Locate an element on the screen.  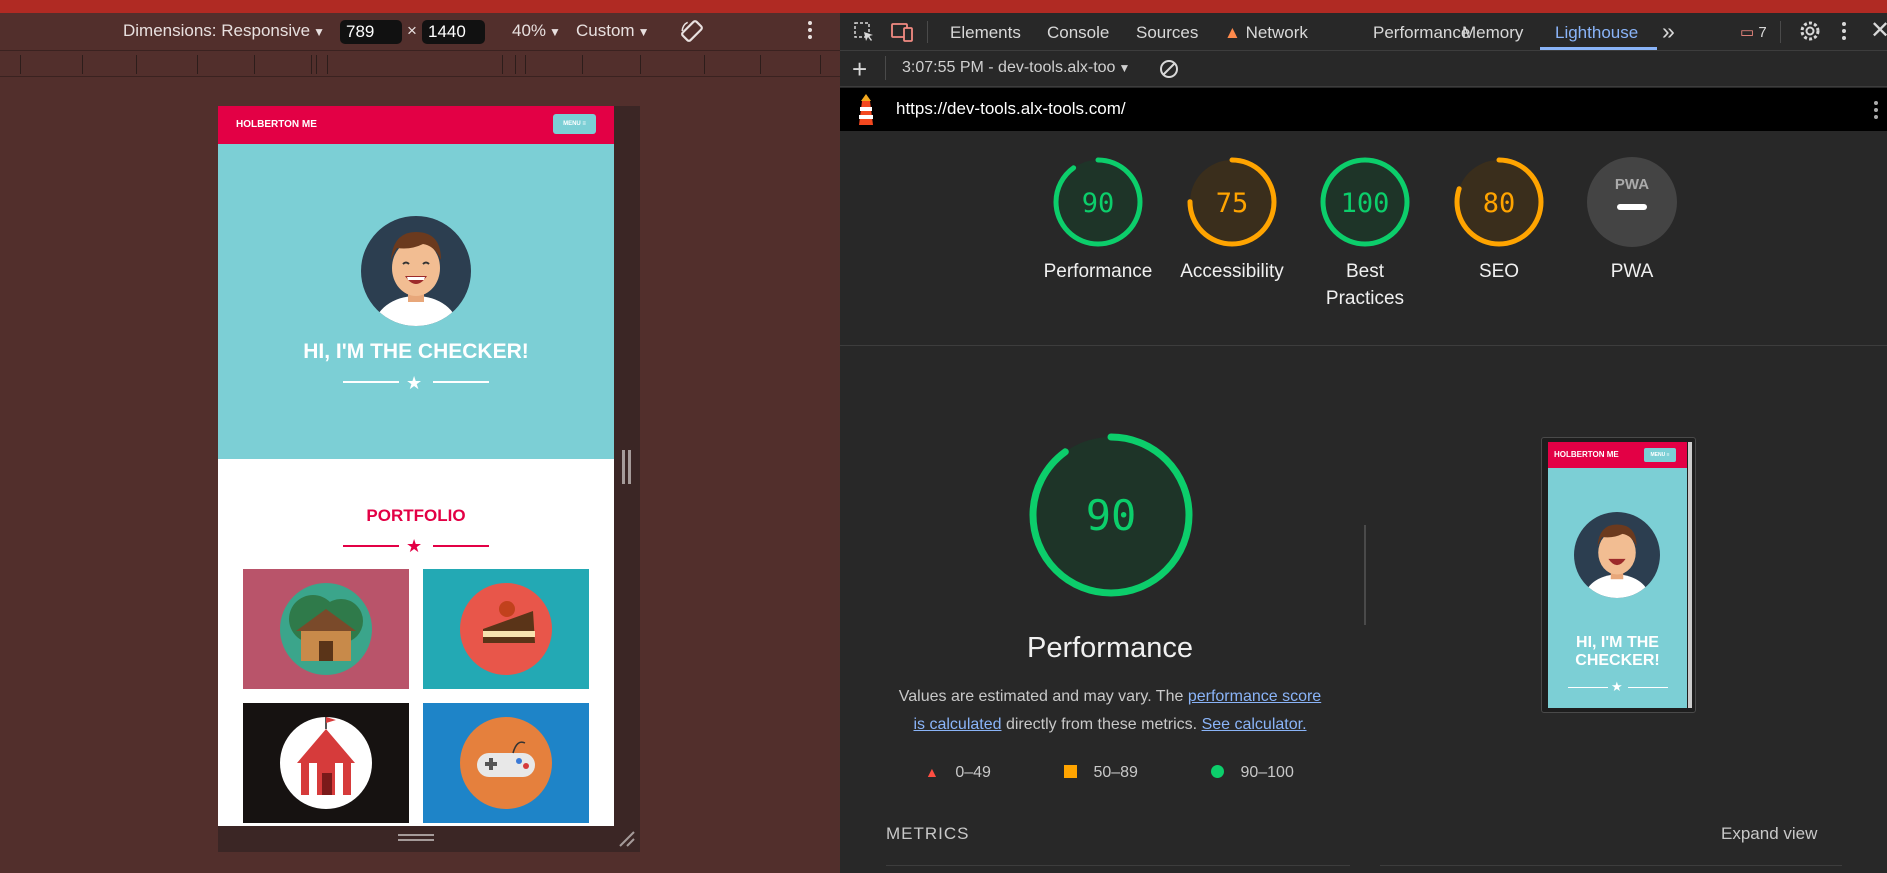
tab-performance: Performance is located at coordinates (1421, 33).